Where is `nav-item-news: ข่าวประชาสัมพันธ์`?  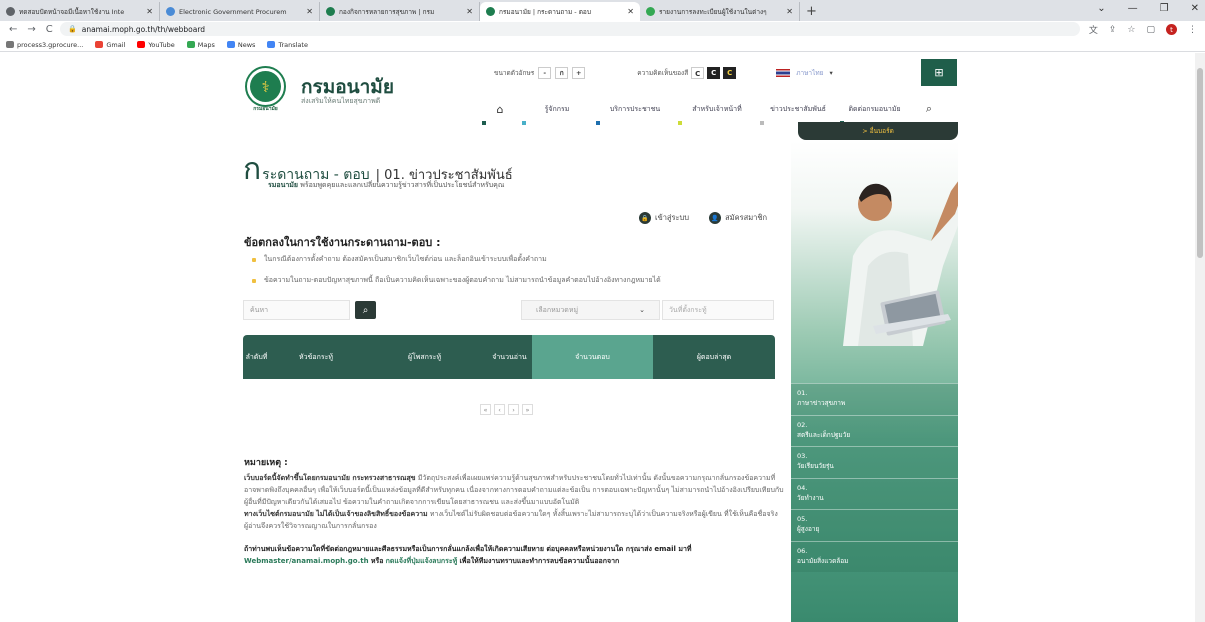
nav-item-news: ข่าวประชาสัมพันธ์ is located at coordinates (798, 110).